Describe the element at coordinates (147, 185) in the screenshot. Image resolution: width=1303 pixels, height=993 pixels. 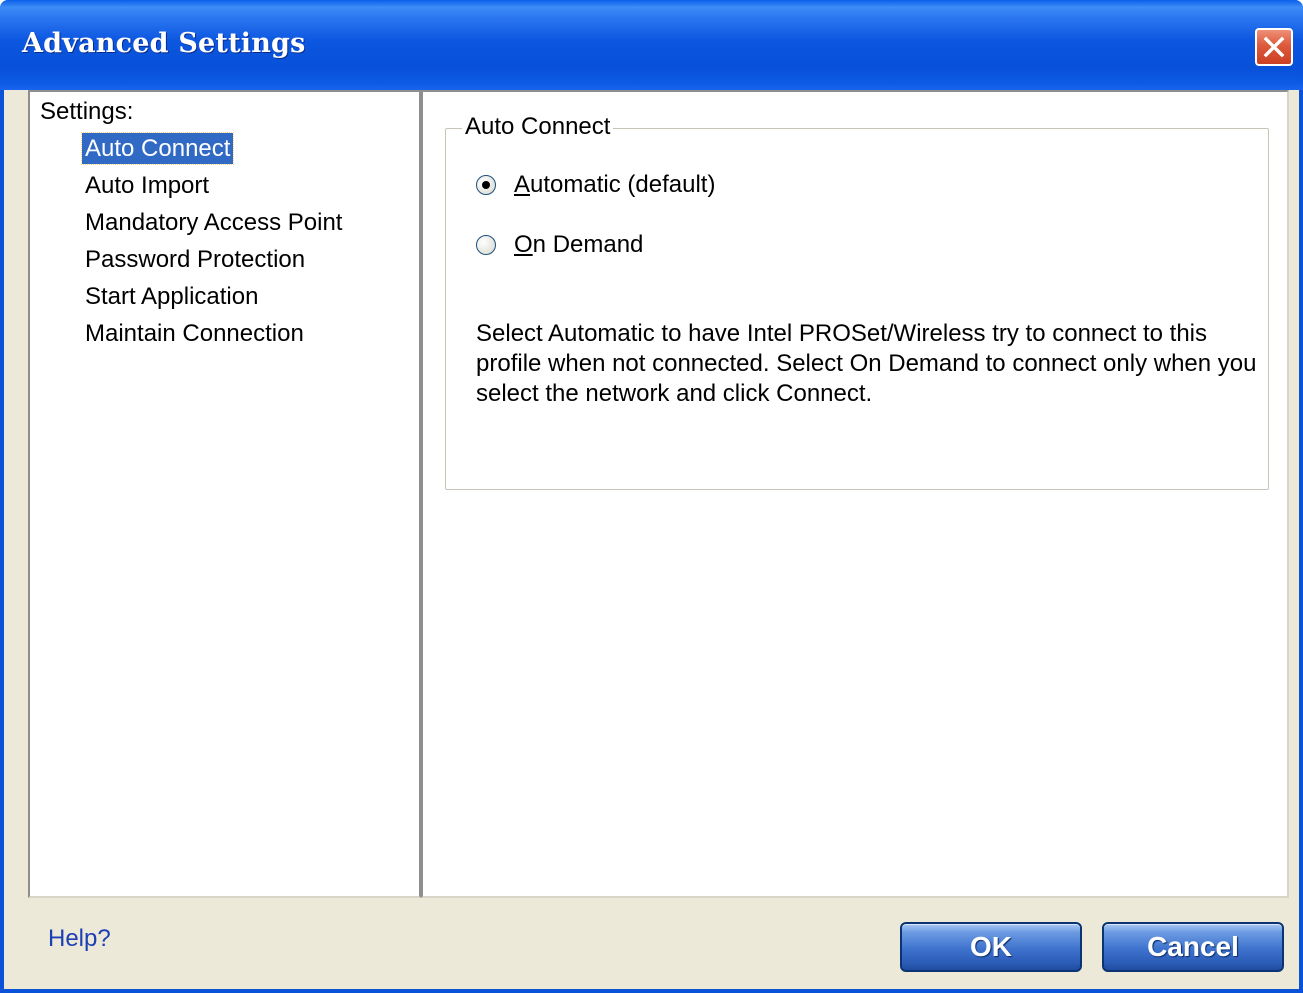
I see `settings-item-auto-import: Auto Import` at that location.